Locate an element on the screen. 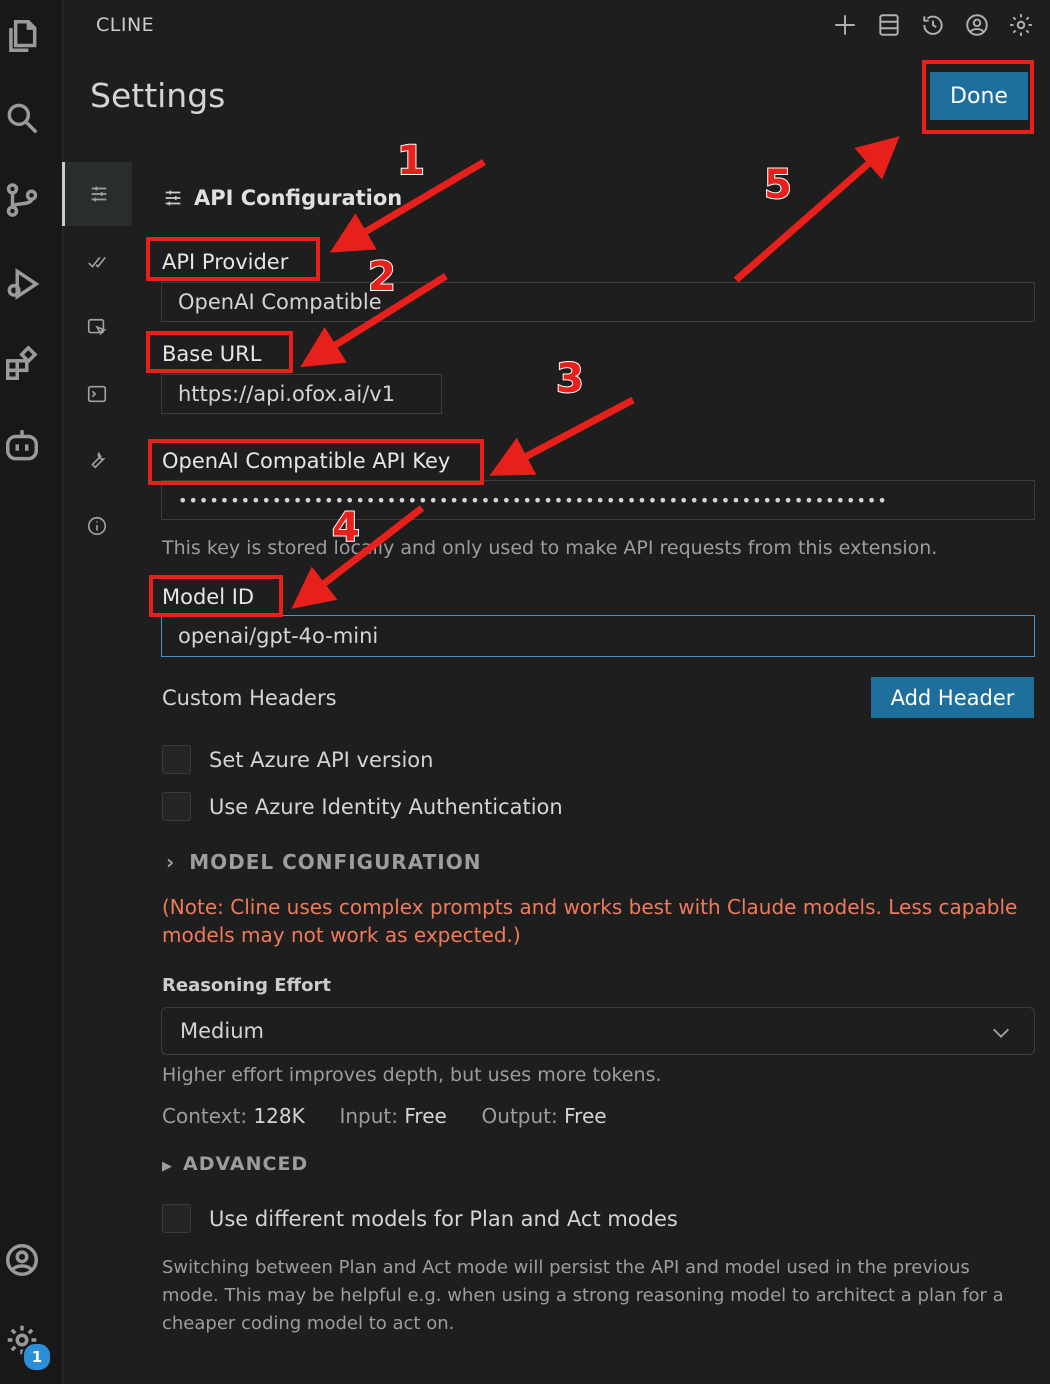 The width and height of the screenshot is (1050, 1384). base-url-input: https://api.ofox.ai/v1 is located at coordinates (301, 394).